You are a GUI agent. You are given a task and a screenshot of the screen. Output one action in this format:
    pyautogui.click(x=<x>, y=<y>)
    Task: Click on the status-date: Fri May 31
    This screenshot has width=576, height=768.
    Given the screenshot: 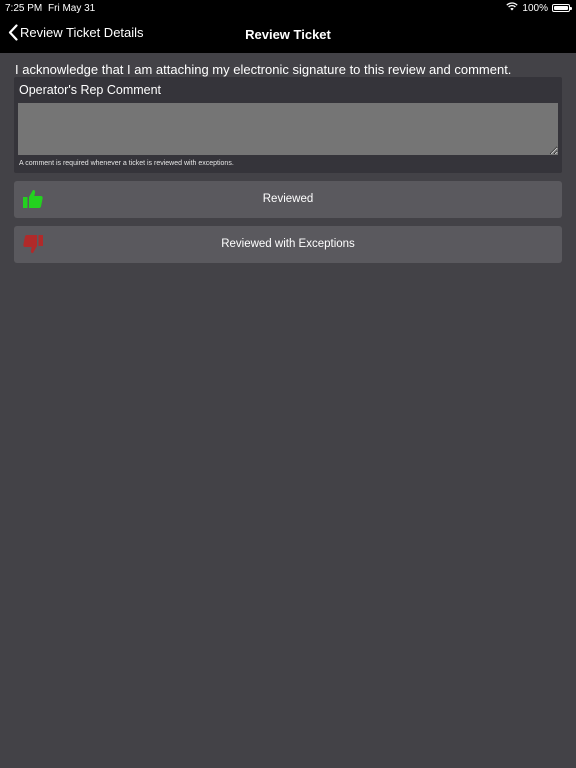 What is the action you would take?
    pyautogui.click(x=72, y=8)
    